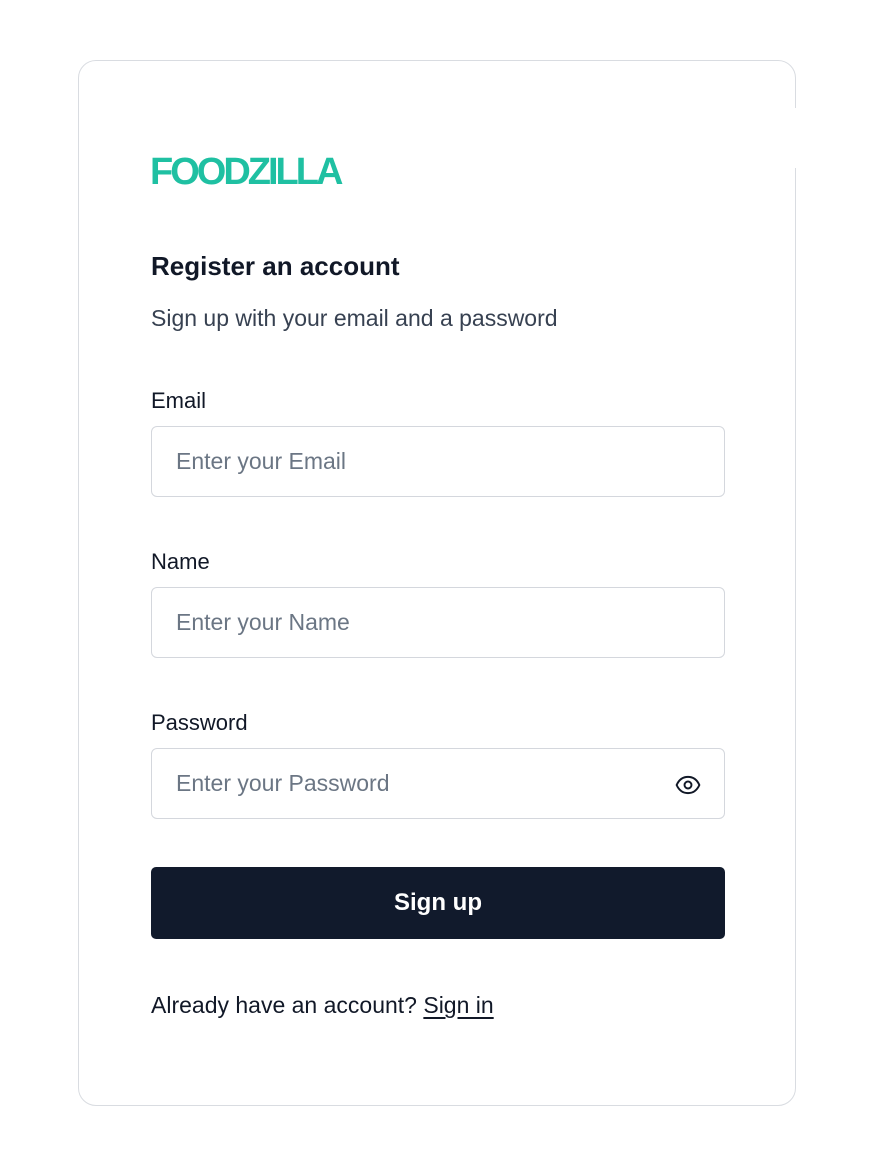 Image resolution: width=875 pixels, height=1174 pixels. What do you see at coordinates (199, 722) in the screenshot?
I see `password-label: Password` at bounding box center [199, 722].